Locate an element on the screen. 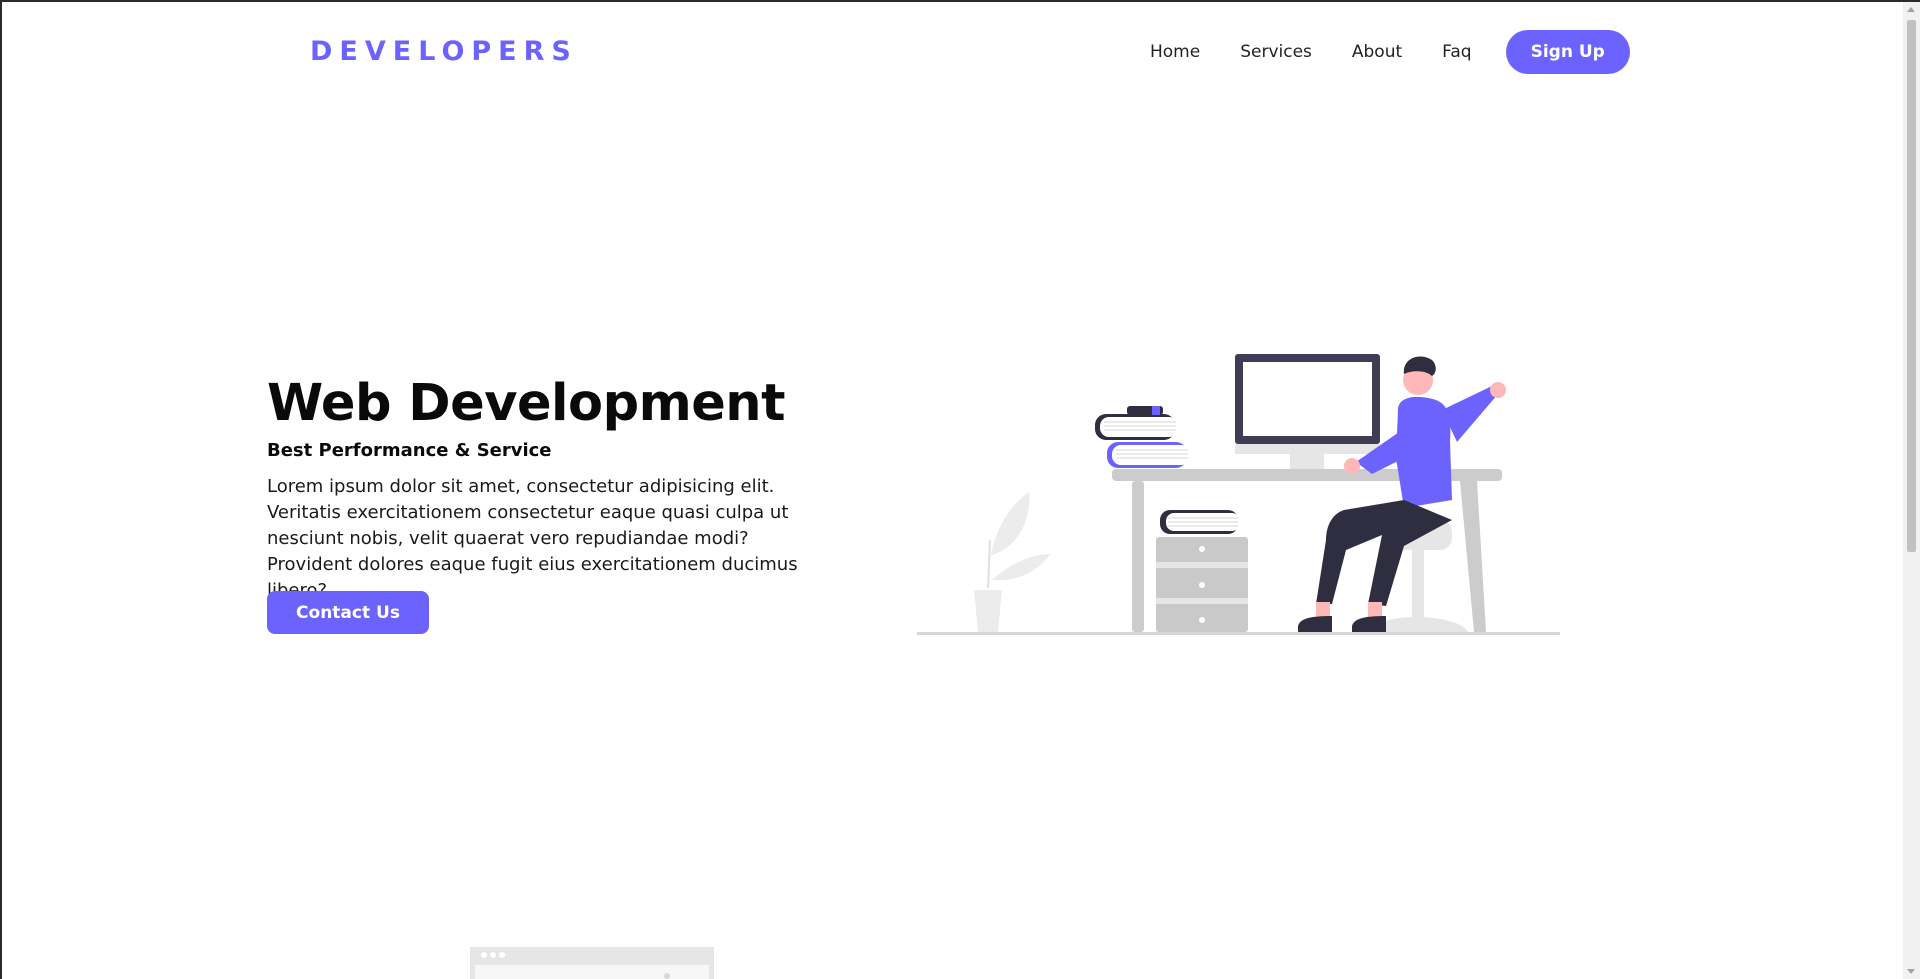  main-nav: Home Services About Faq Sign Up is located at coordinates (1390, 52).